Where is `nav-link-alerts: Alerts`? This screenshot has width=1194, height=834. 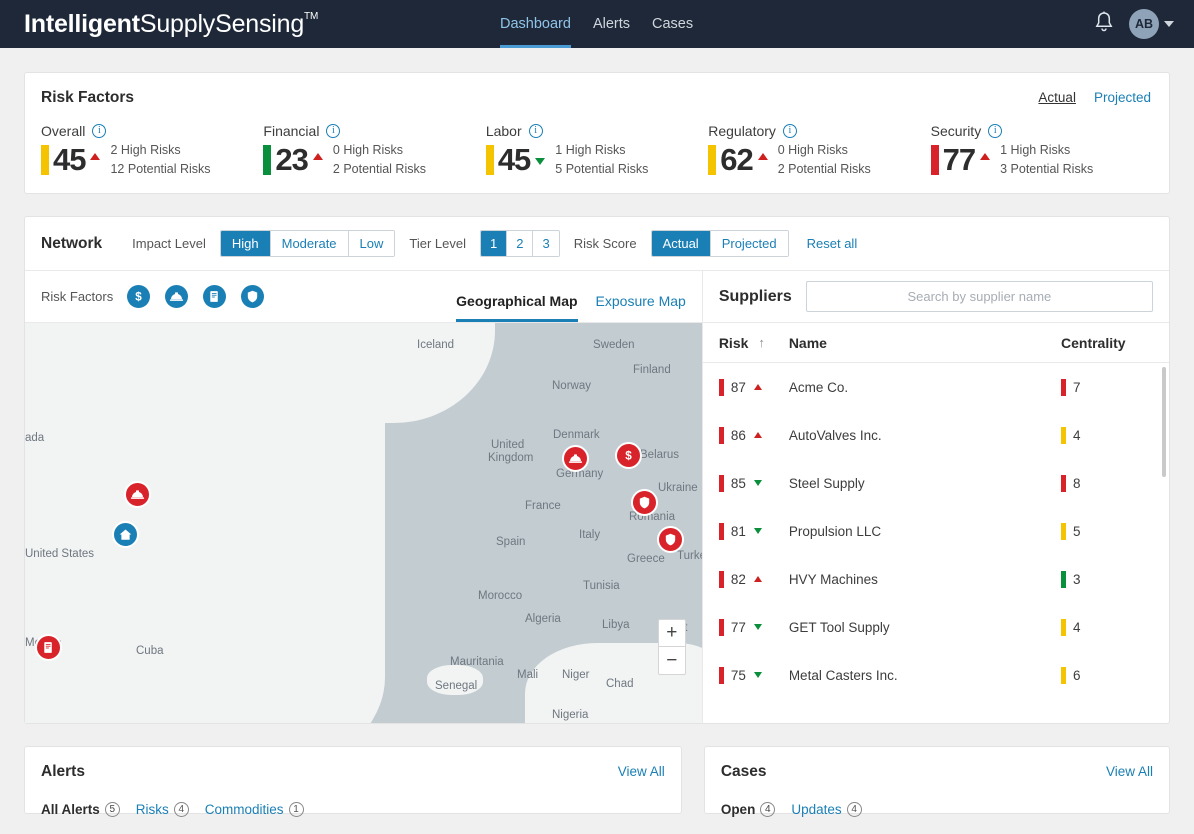 nav-link-alerts: Alerts is located at coordinates (611, 24).